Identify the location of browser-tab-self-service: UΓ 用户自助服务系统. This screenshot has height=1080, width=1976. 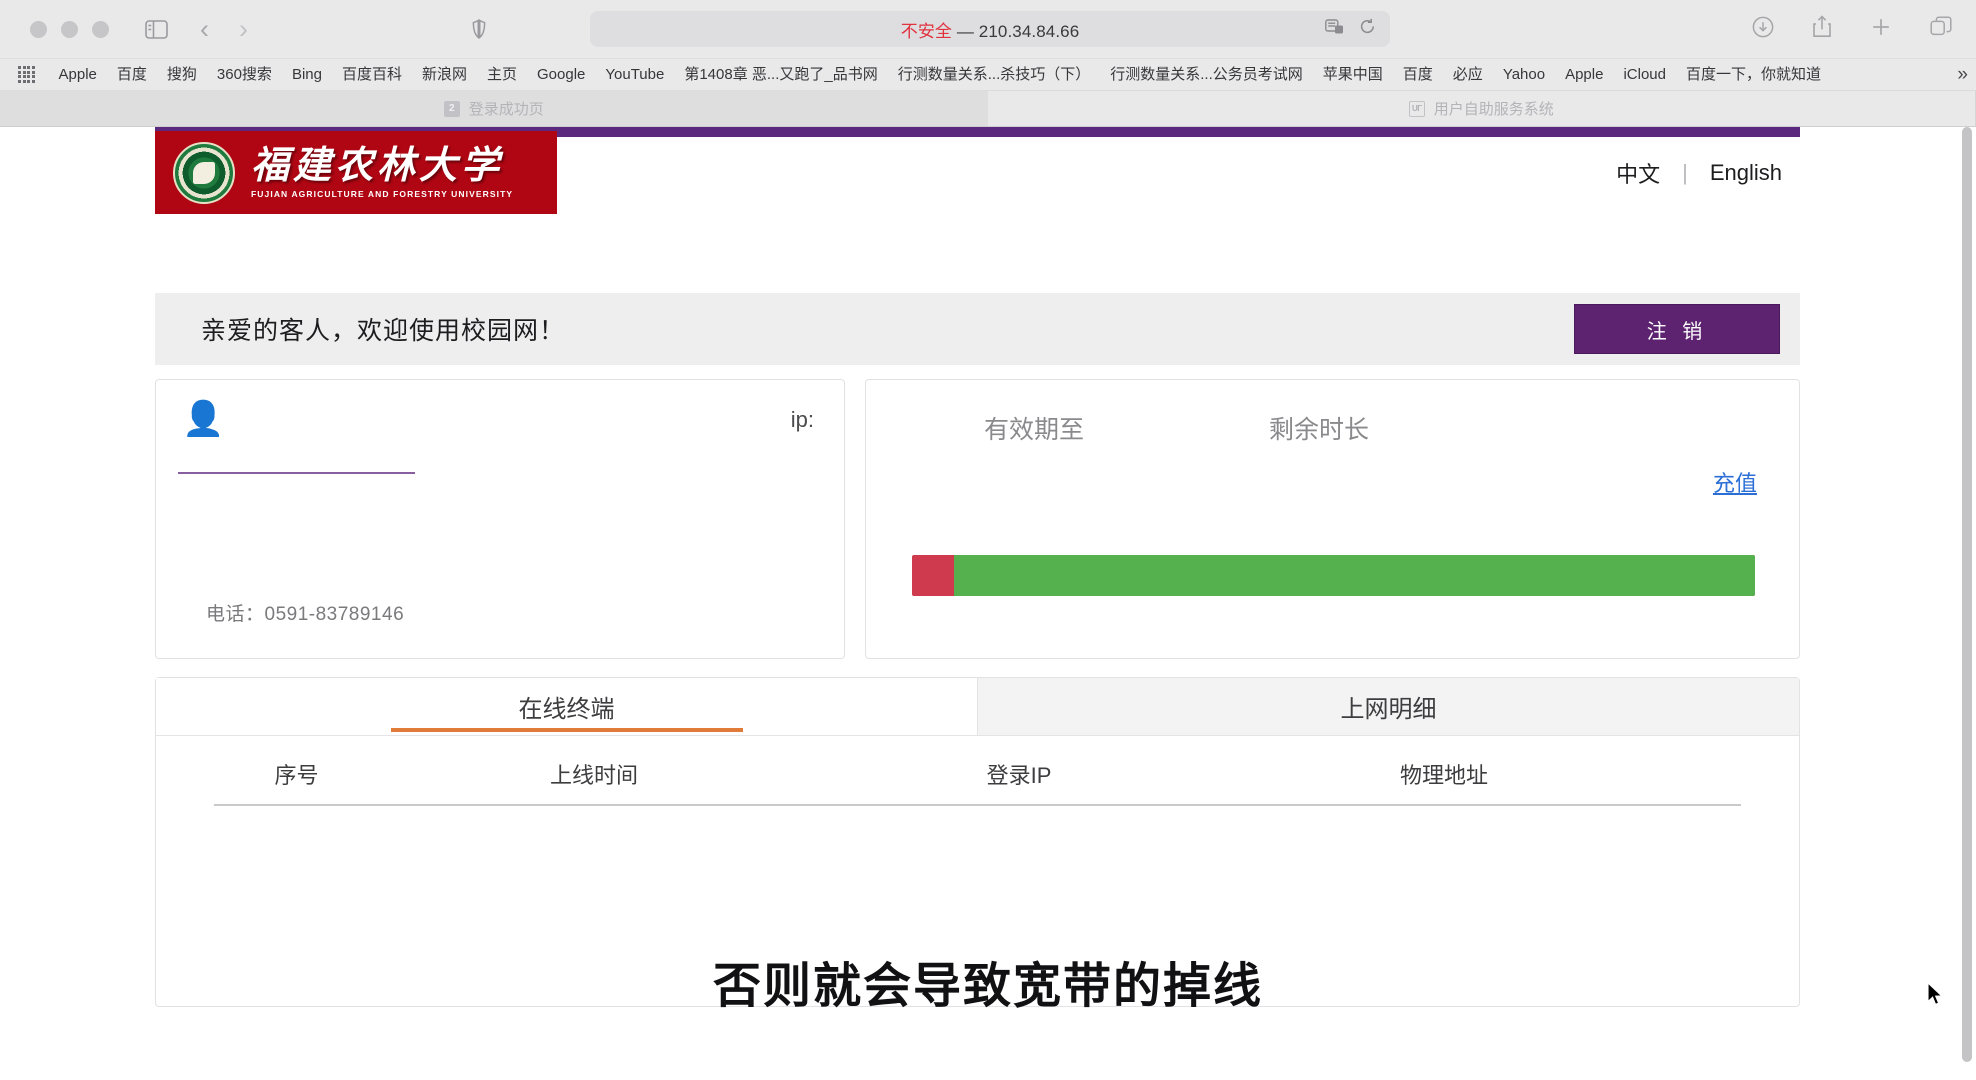
(1481, 108).